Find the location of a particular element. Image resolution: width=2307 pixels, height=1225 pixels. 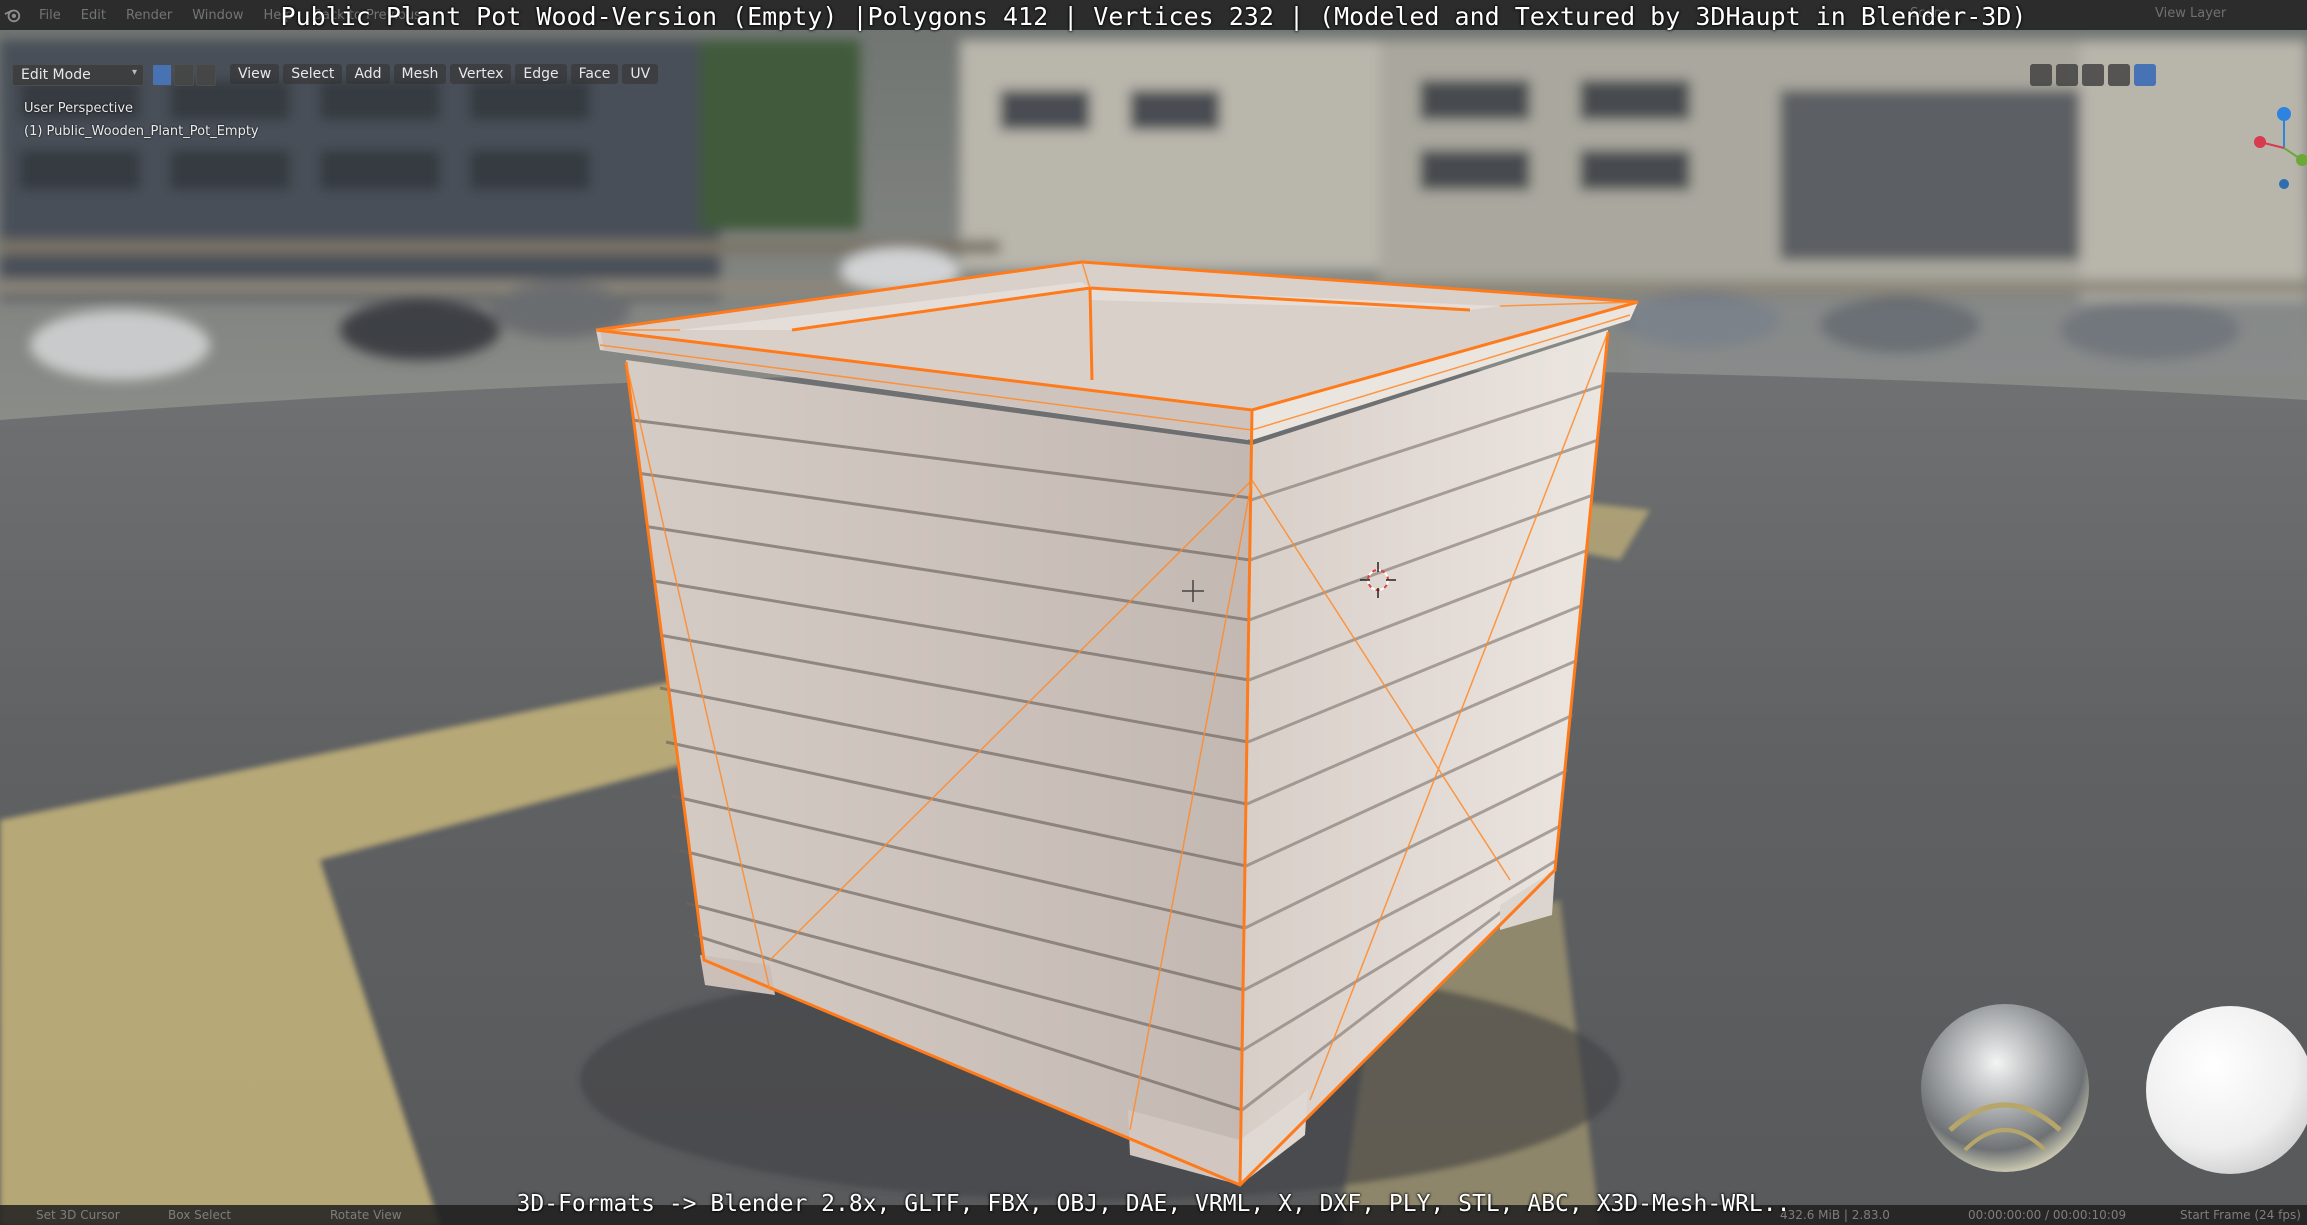

3d-cursor-icon is located at coordinates (1378, 580).